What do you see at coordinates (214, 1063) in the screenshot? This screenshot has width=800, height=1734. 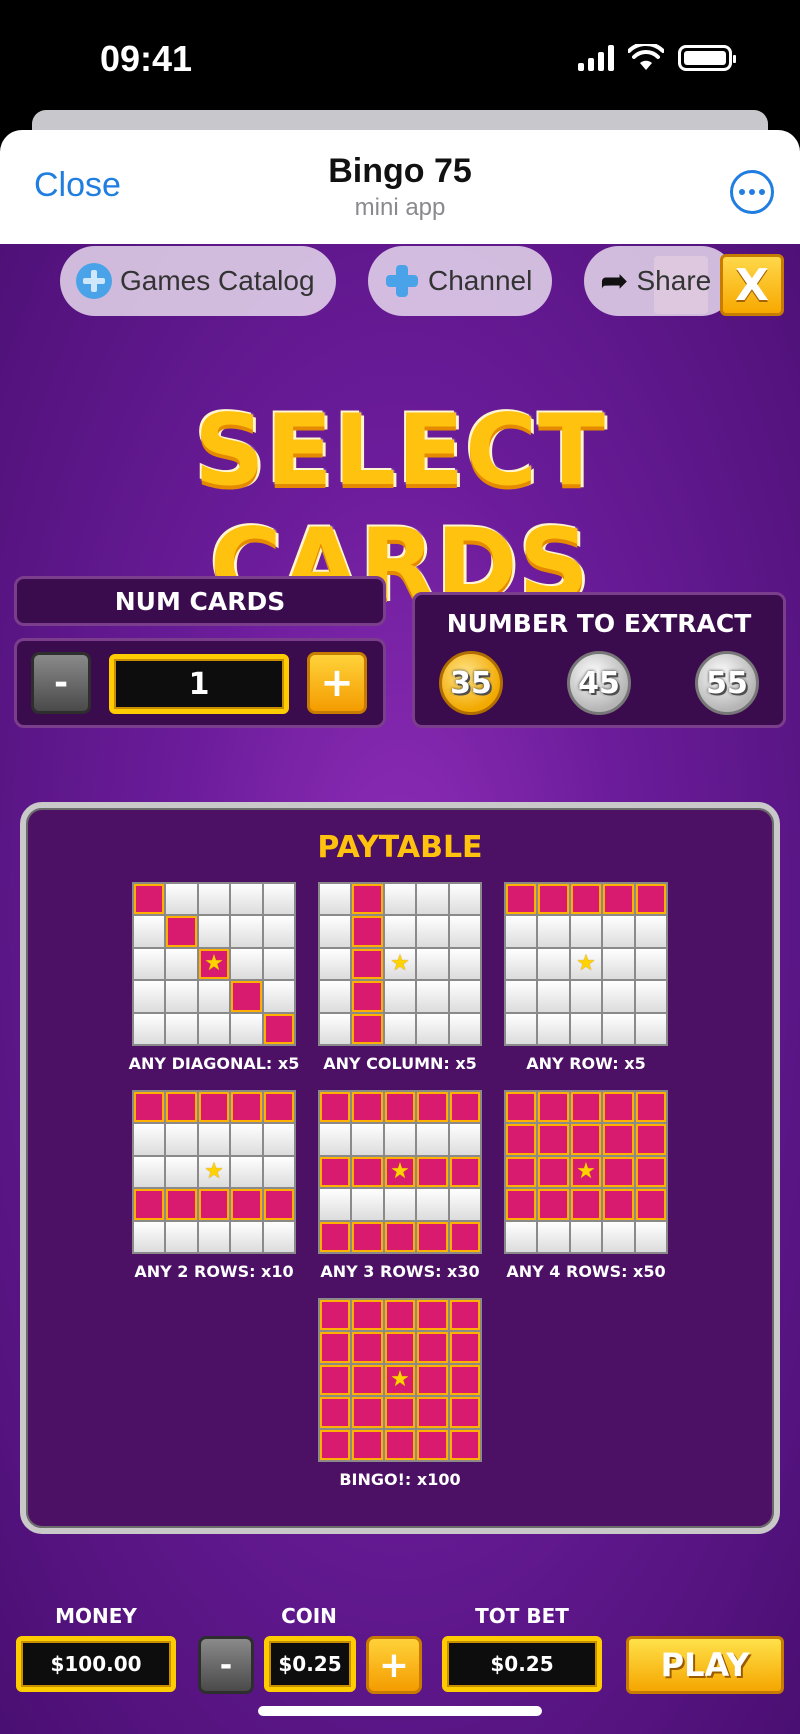 I see `pattern-label-diagonal: ANY DIAGONAL: x5` at bounding box center [214, 1063].